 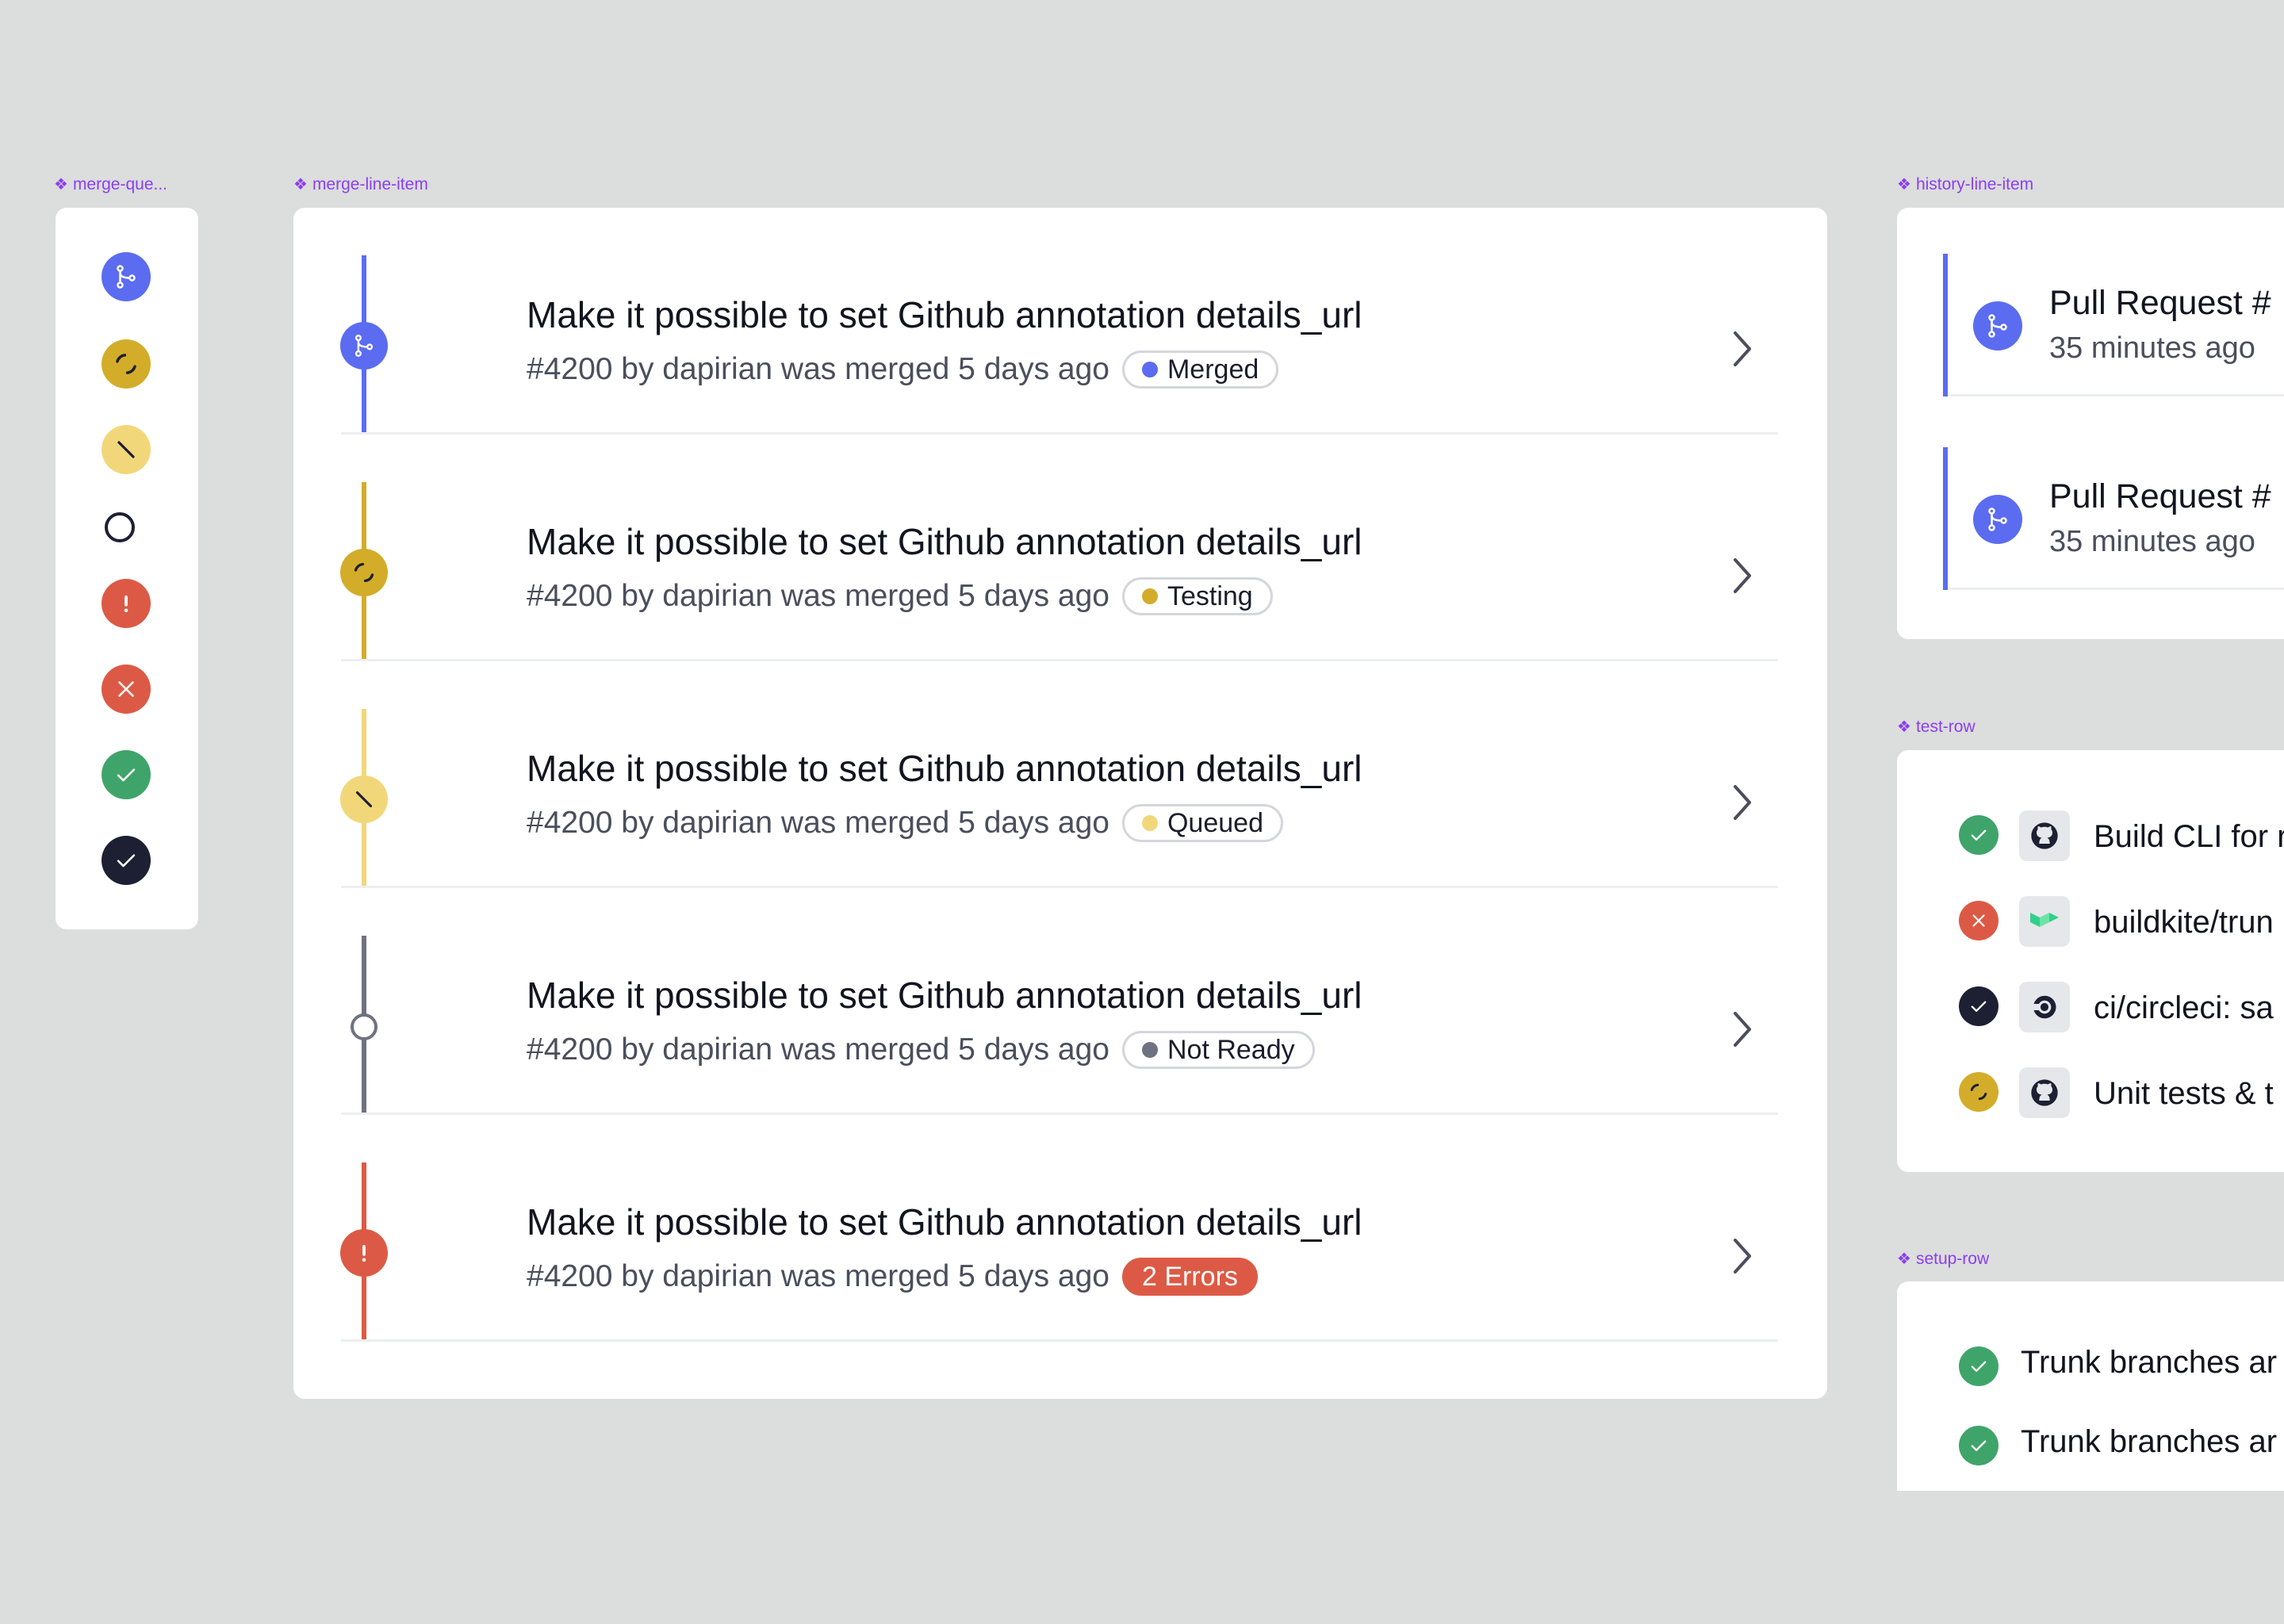 I want to click on frame-label-history-line-item: ❖ history-line-item, so click(x=1965, y=184).